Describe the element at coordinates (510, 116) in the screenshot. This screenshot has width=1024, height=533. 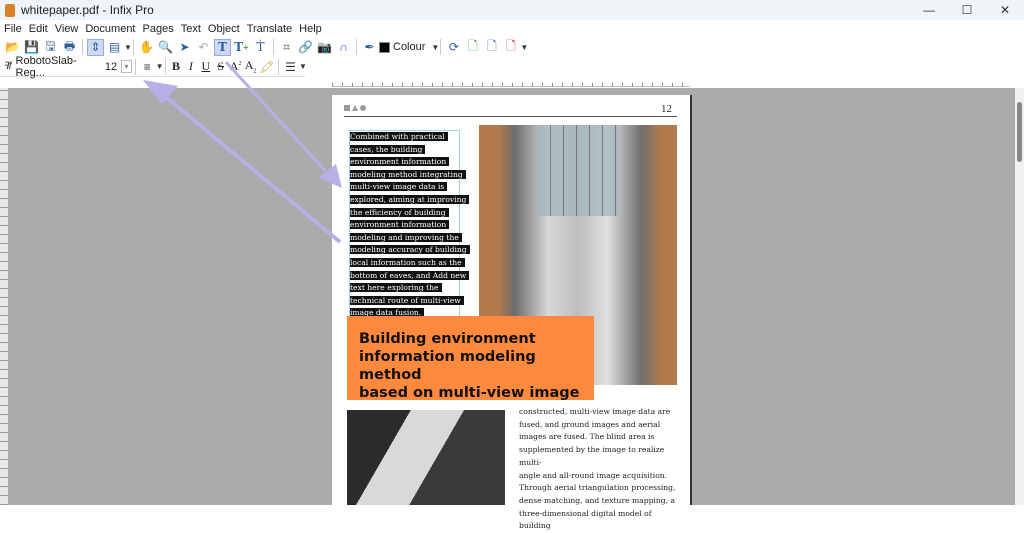
I see `header-divider` at that location.